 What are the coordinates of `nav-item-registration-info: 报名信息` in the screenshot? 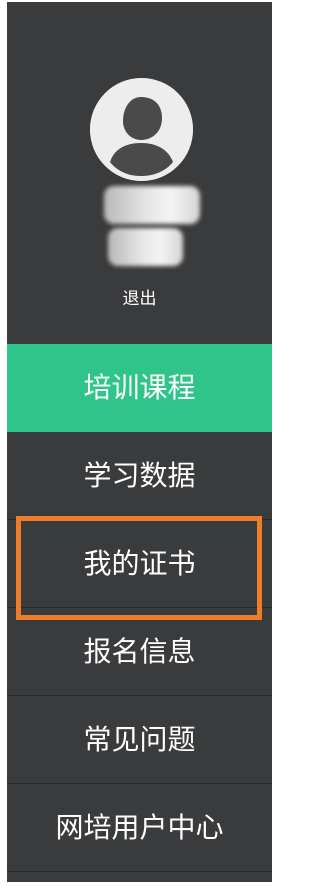 It's located at (139, 652).